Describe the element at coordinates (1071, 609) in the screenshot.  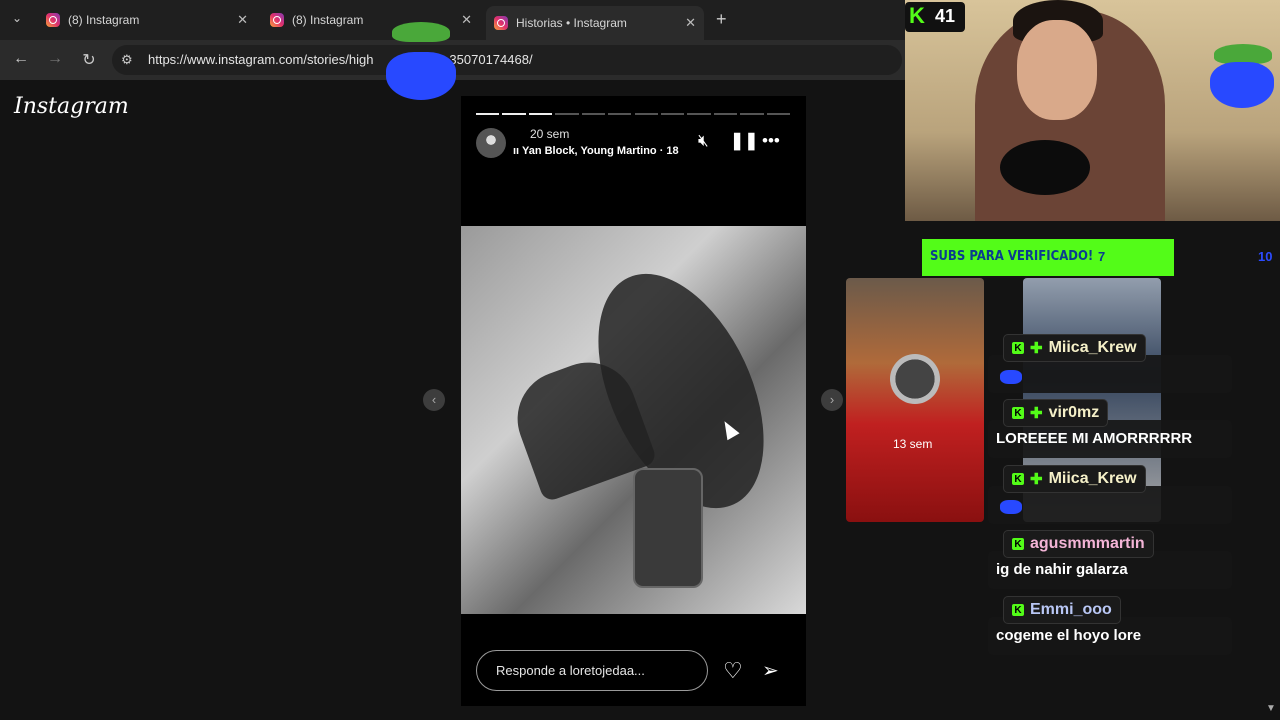
I see `username-text: Emmi_ooo` at that location.